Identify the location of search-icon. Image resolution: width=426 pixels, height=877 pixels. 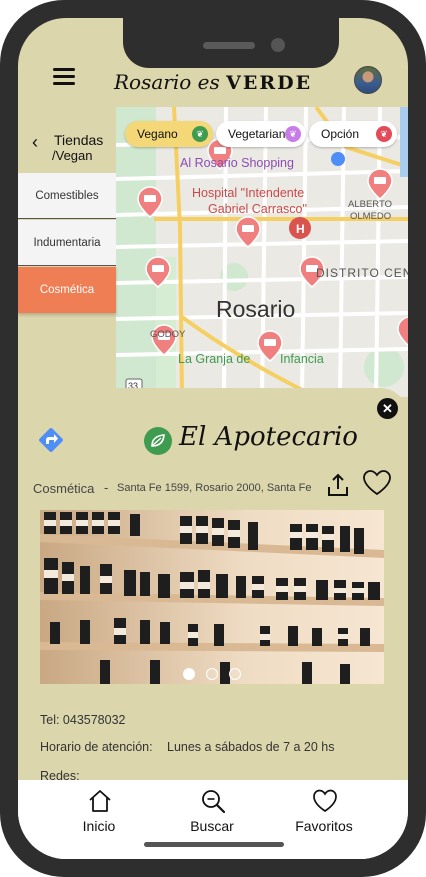
(214, 802).